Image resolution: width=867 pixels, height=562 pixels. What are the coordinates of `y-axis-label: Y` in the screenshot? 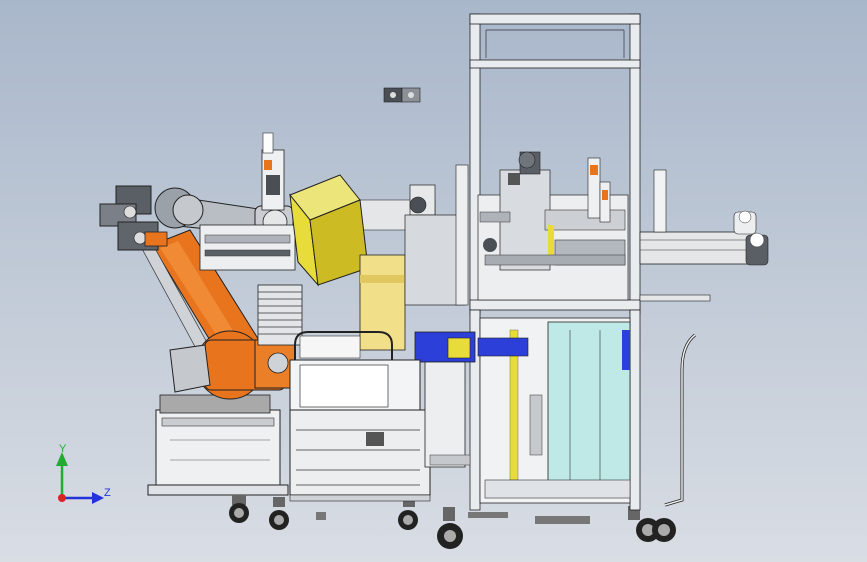 It's located at (63, 449).